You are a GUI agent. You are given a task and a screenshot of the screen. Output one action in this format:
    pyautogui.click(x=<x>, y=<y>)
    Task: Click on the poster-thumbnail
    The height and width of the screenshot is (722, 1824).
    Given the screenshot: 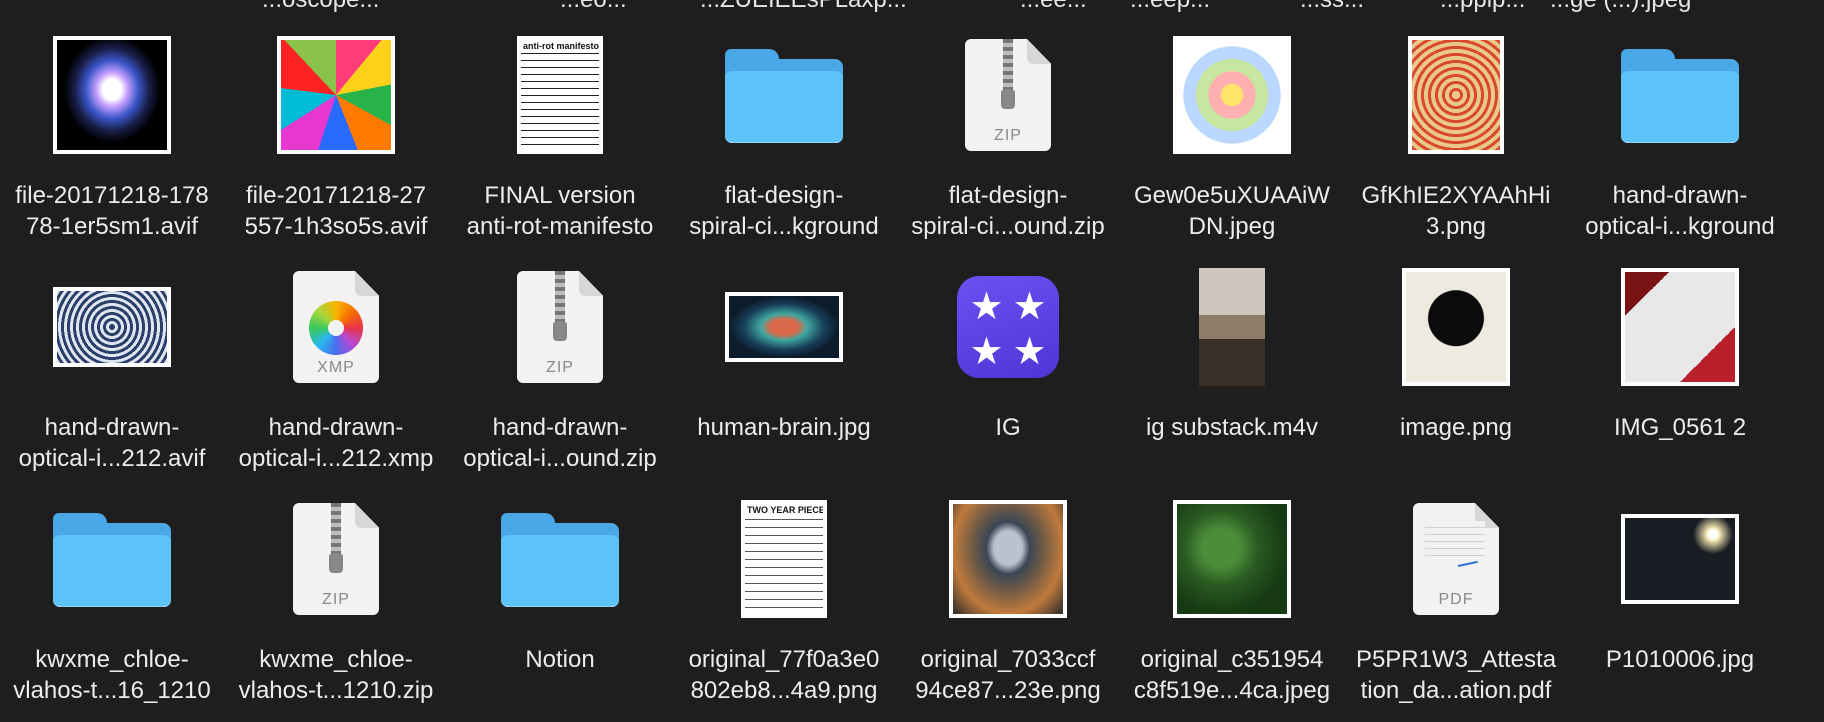 What is the action you would take?
    pyautogui.click(x=1456, y=327)
    